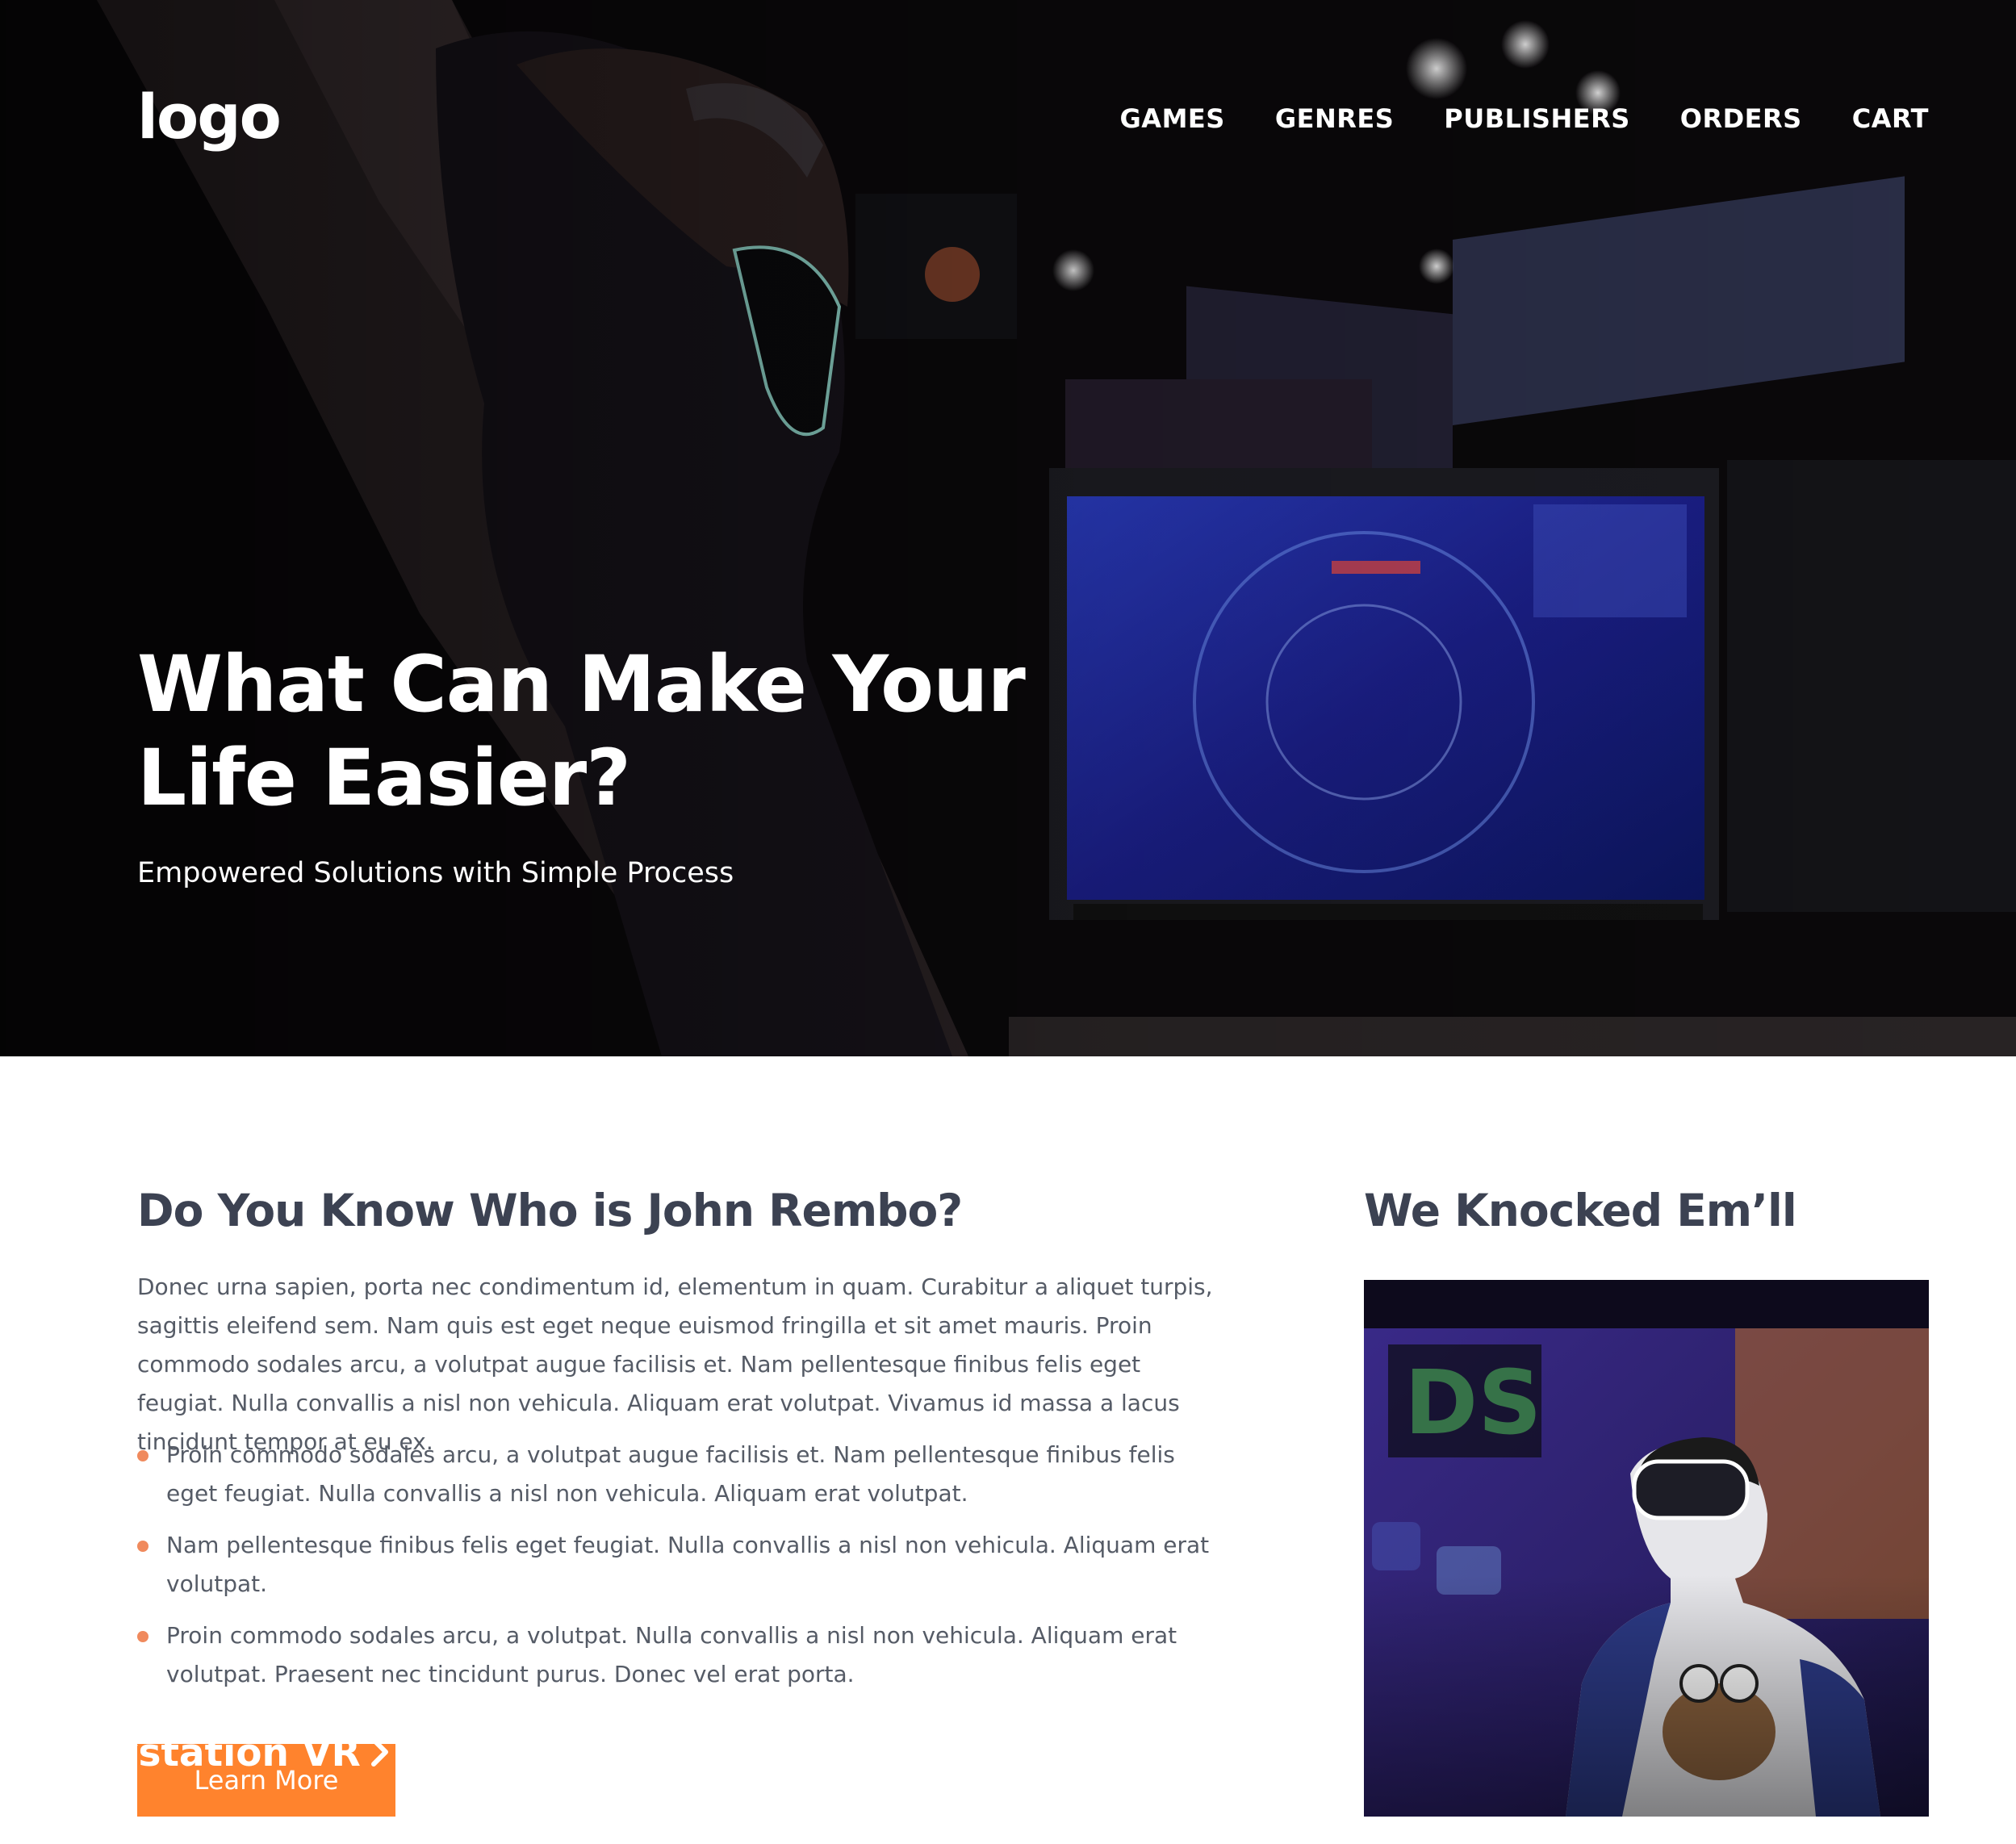 The image size is (2016, 1844). What do you see at coordinates (1580, 1210) in the screenshot?
I see `feature-title: We Knocked Em’ll` at bounding box center [1580, 1210].